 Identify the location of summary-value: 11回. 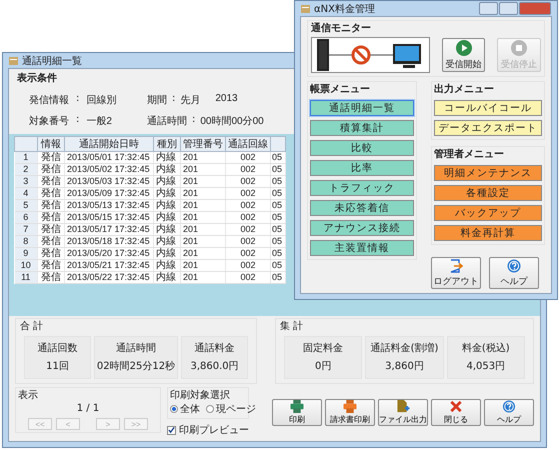
(57, 366).